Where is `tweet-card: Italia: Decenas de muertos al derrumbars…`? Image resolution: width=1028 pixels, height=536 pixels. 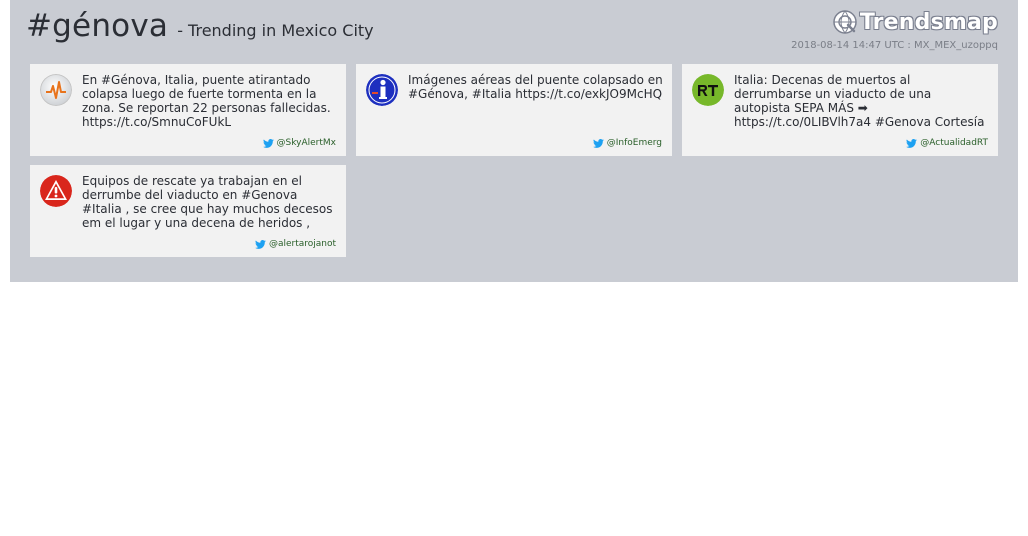 tweet-card: Italia: Decenas de muertos al derrumbars… is located at coordinates (840, 110).